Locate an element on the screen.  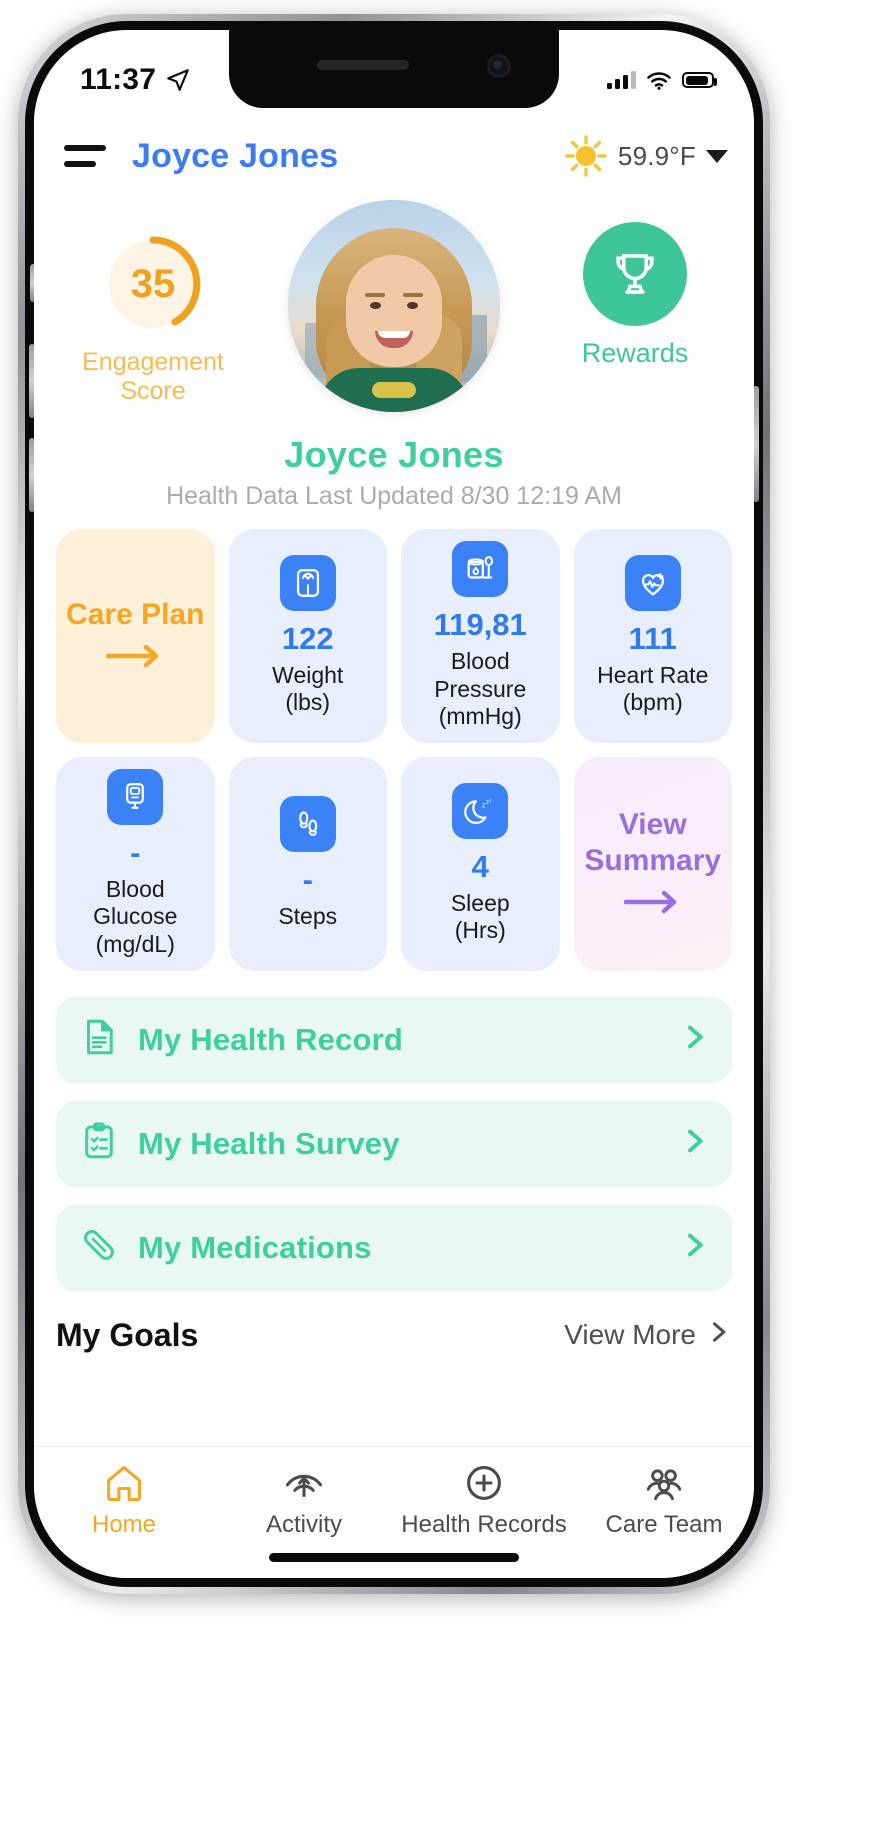
tab-label: Activity is located at coordinates (303, 1524).